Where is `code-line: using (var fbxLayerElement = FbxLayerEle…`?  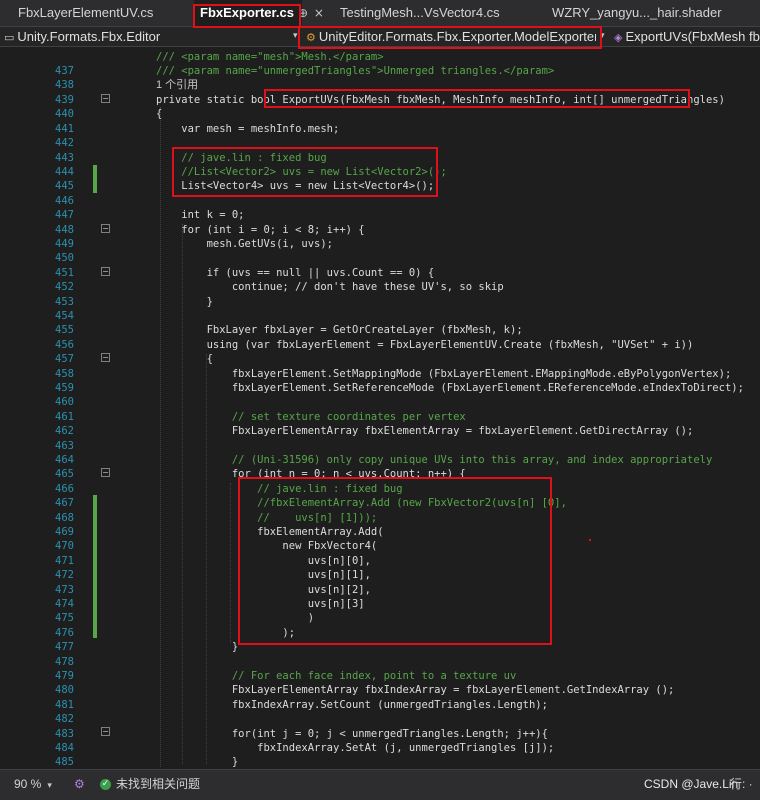
code-line: using (var fbxLayerElement = FbxLayerEle… is located at coordinates (425, 345).